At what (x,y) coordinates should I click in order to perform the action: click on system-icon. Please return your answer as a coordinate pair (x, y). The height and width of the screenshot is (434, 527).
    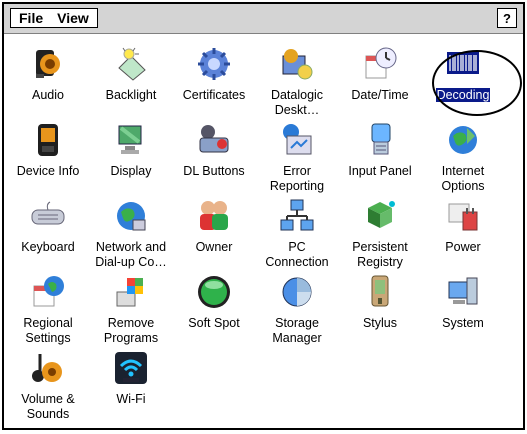
    Looking at the image, I should click on (463, 292).